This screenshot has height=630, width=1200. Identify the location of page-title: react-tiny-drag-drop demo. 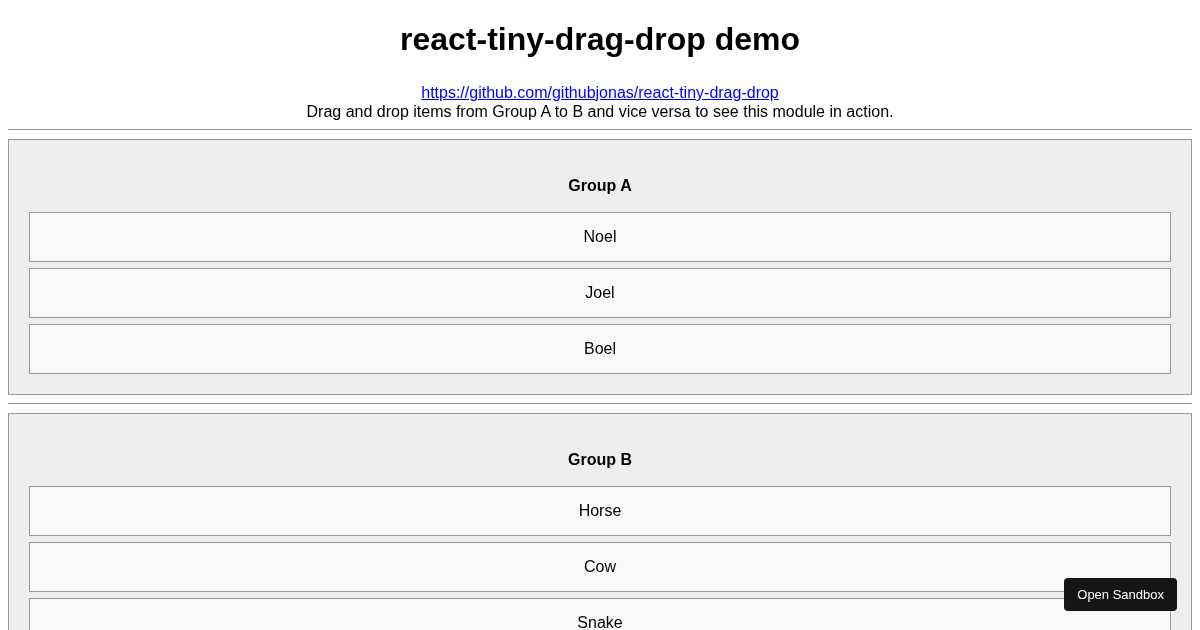
(600, 39).